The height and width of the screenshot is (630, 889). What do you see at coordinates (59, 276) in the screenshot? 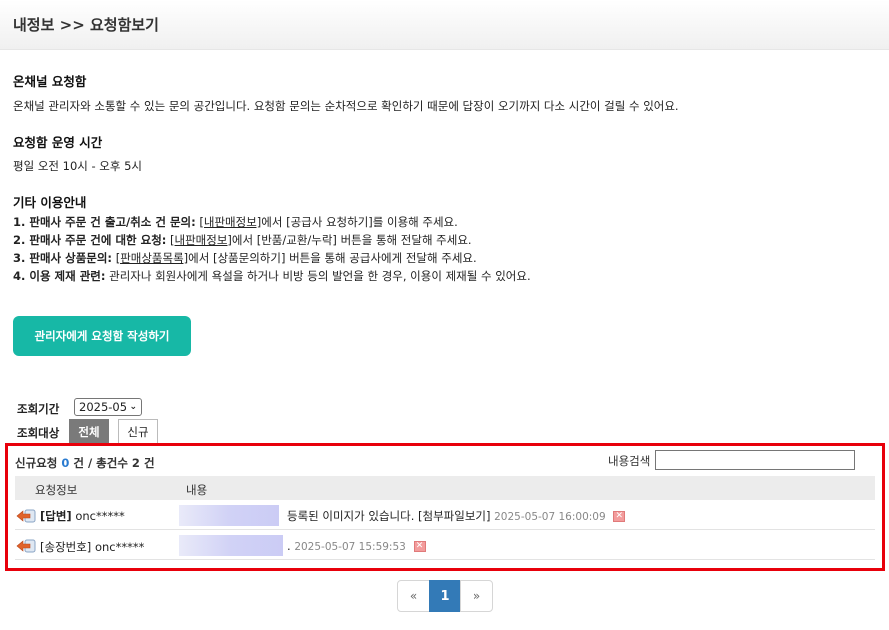
I see `guide-item-label: 4. 이용 제재 관련:` at bounding box center [59, 276].